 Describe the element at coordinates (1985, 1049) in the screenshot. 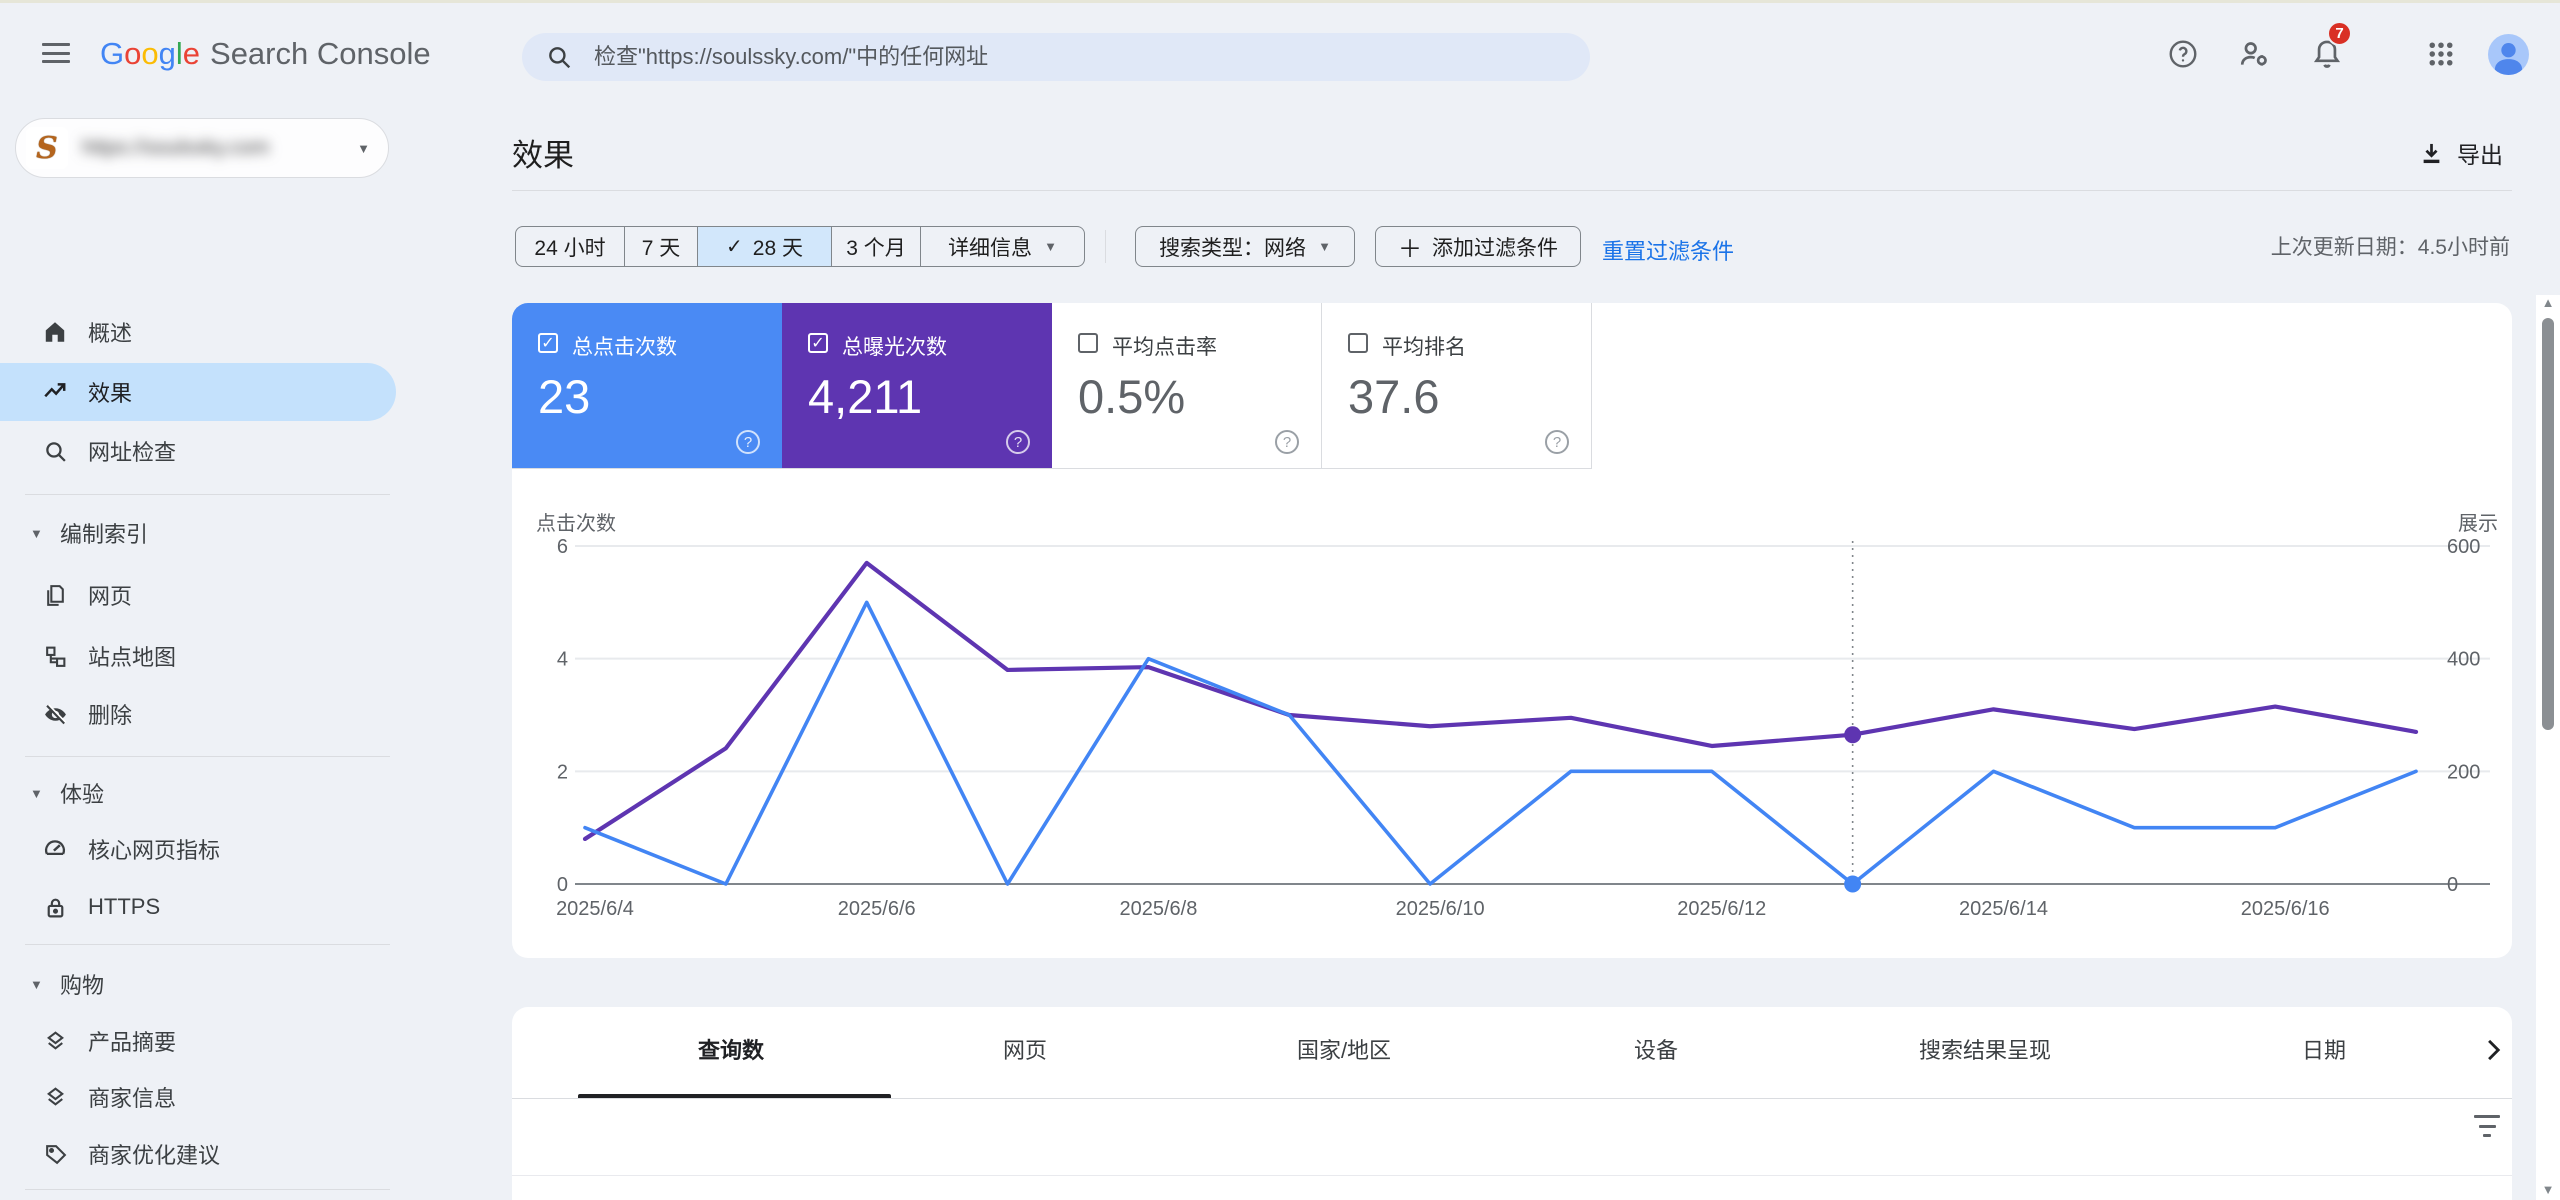

I see `tab-search-appearance: 搜索结果呈现` at that location.